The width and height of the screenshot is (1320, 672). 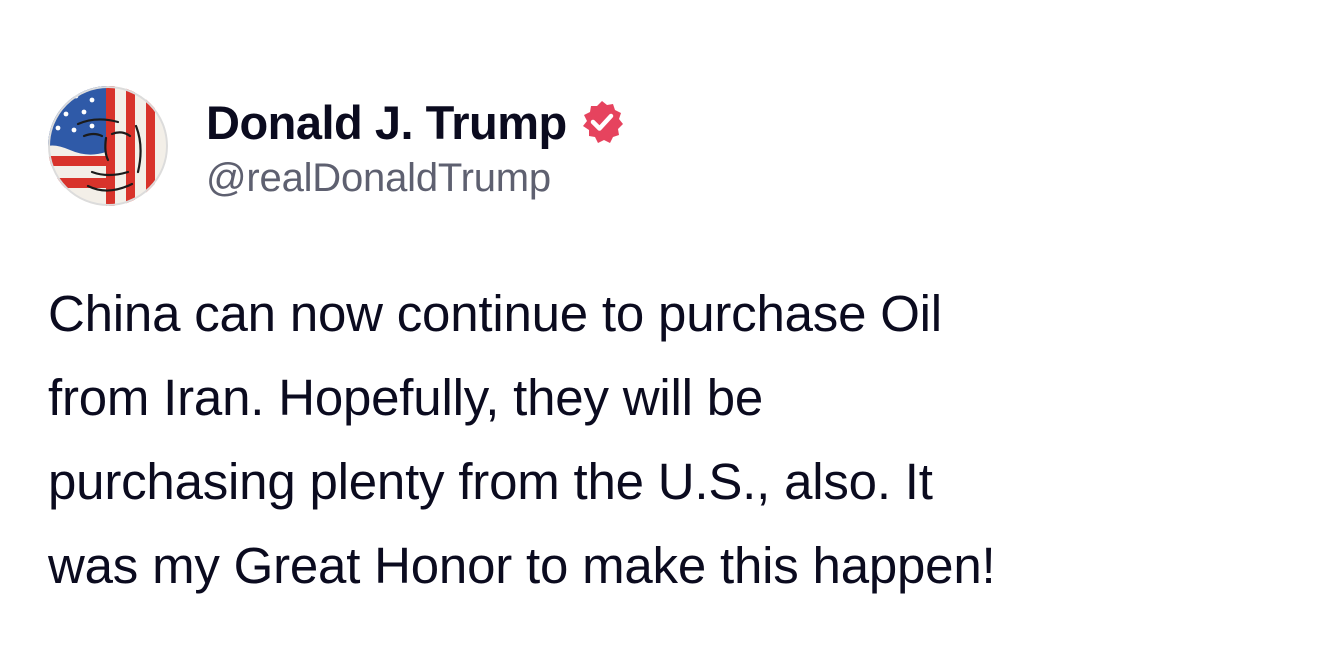 What do you see at coordinates (386, 122) in the screenshot?
I see `display-name: Donald J. Trump` at bounding box center [386, 122].